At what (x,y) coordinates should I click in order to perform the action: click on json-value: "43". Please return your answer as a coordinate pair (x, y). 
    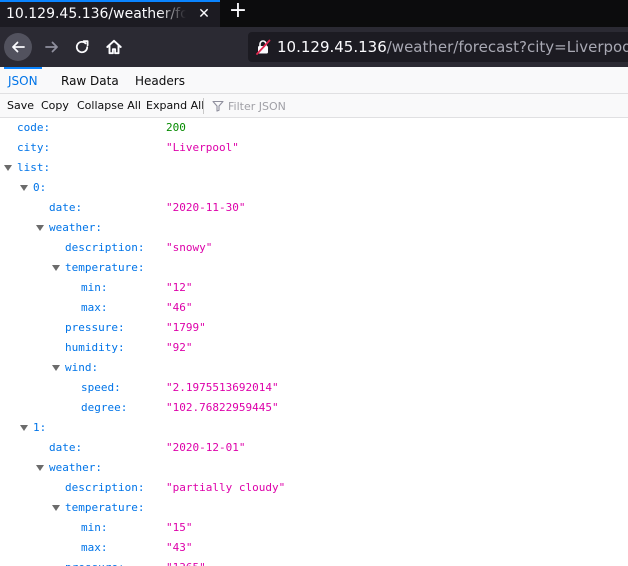
    Looking at the image, I should click on (179, 547).